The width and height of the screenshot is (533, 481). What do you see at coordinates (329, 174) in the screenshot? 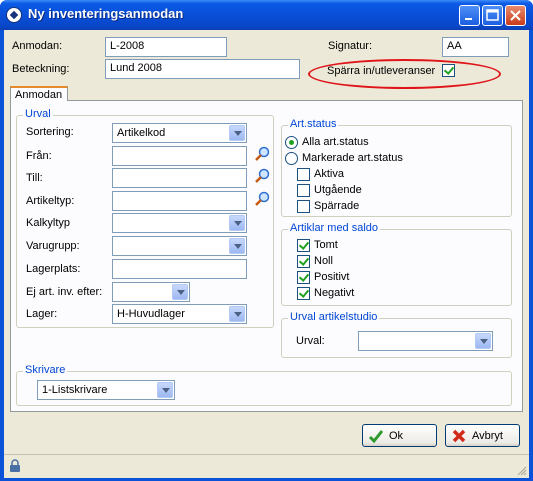
I see `aktiva-label: Aktiva` at bounding box center [329, 174].